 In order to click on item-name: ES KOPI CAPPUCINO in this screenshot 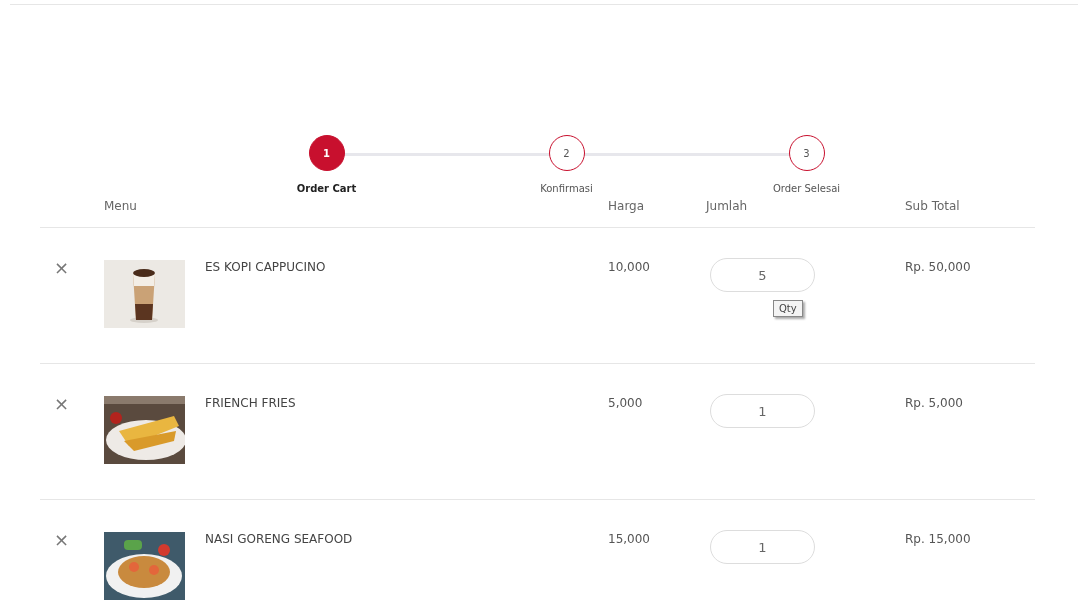, I will do `click(266, 267)`.